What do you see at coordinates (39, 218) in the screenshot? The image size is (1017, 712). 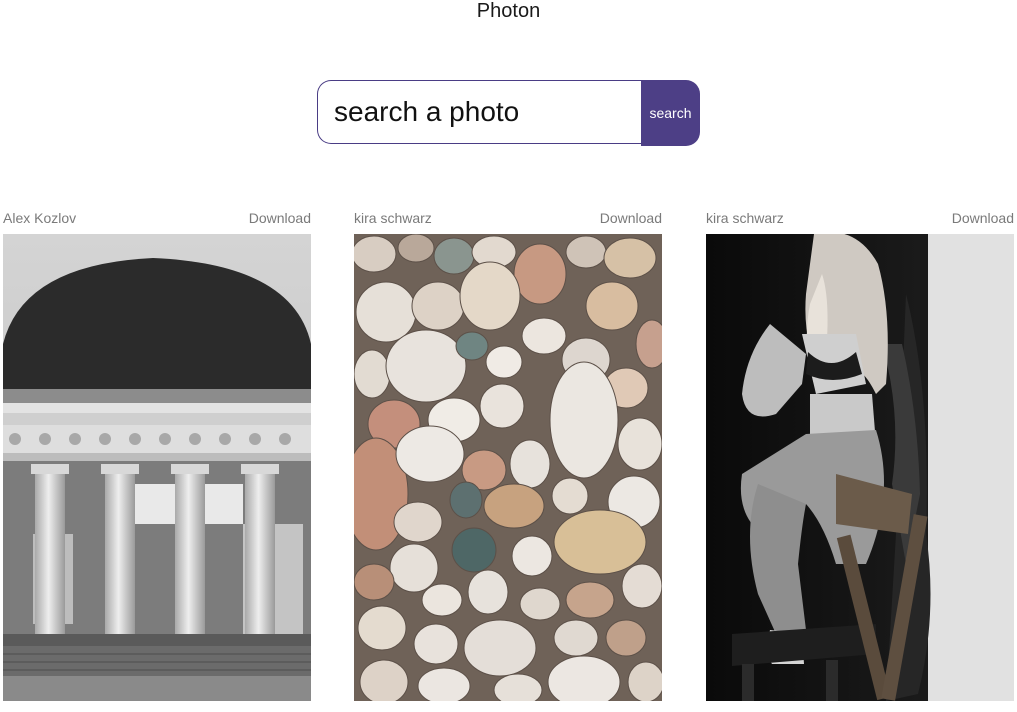 I see `photo-author: Alex Kozlov` at bounding box center [39, 218].